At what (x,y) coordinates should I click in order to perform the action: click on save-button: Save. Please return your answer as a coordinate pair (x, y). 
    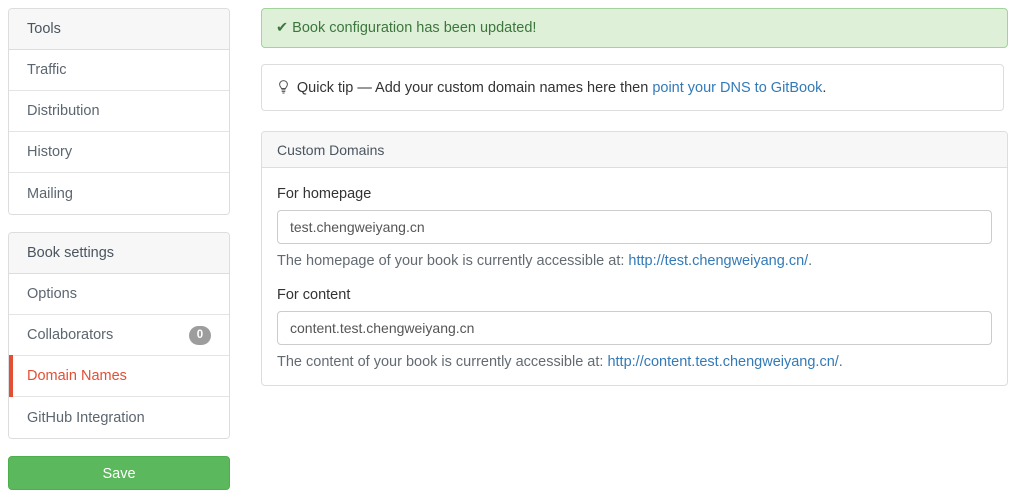
    Looking at the image, I should click on (119, 473).